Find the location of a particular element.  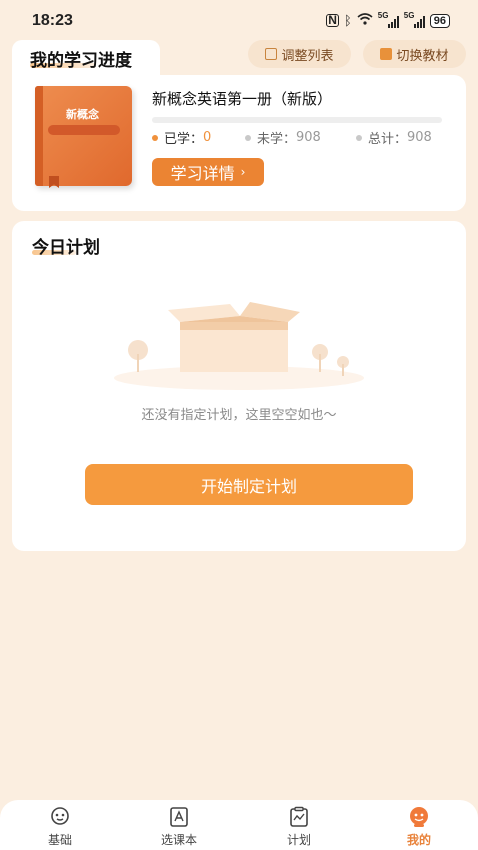

tab-profile: 我的 is located at coordinates (419, 827).